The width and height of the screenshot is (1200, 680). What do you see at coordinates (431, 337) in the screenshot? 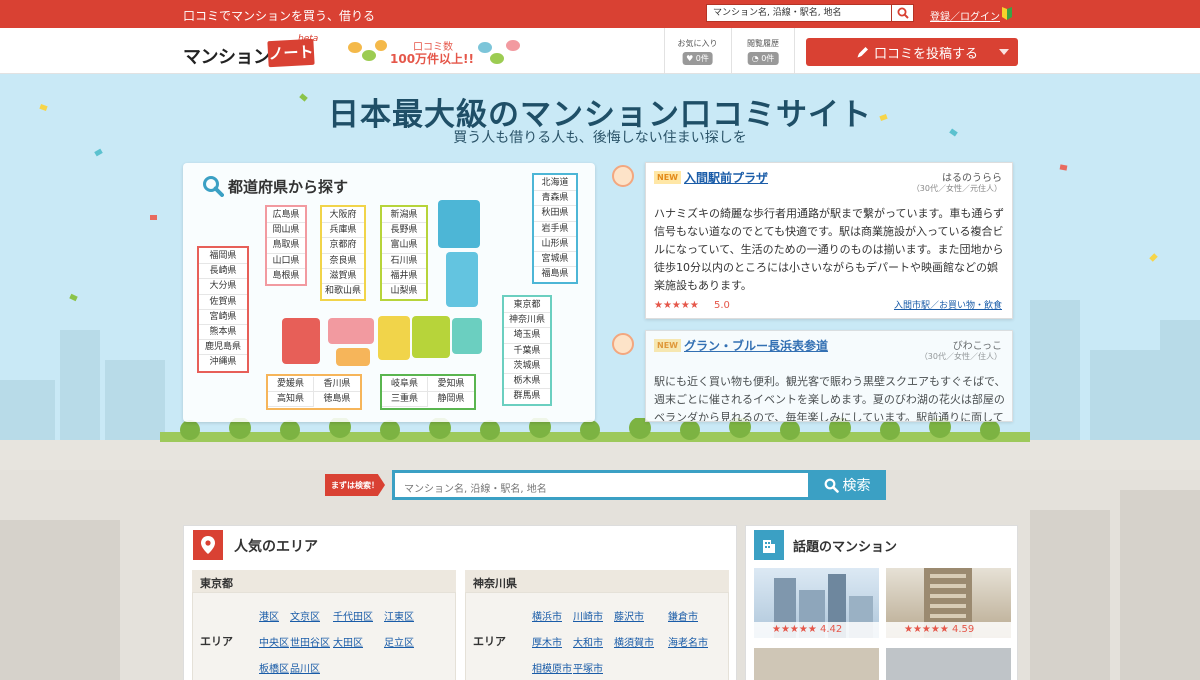
I see `map-region-chubu` at bounding box center [431, 337].